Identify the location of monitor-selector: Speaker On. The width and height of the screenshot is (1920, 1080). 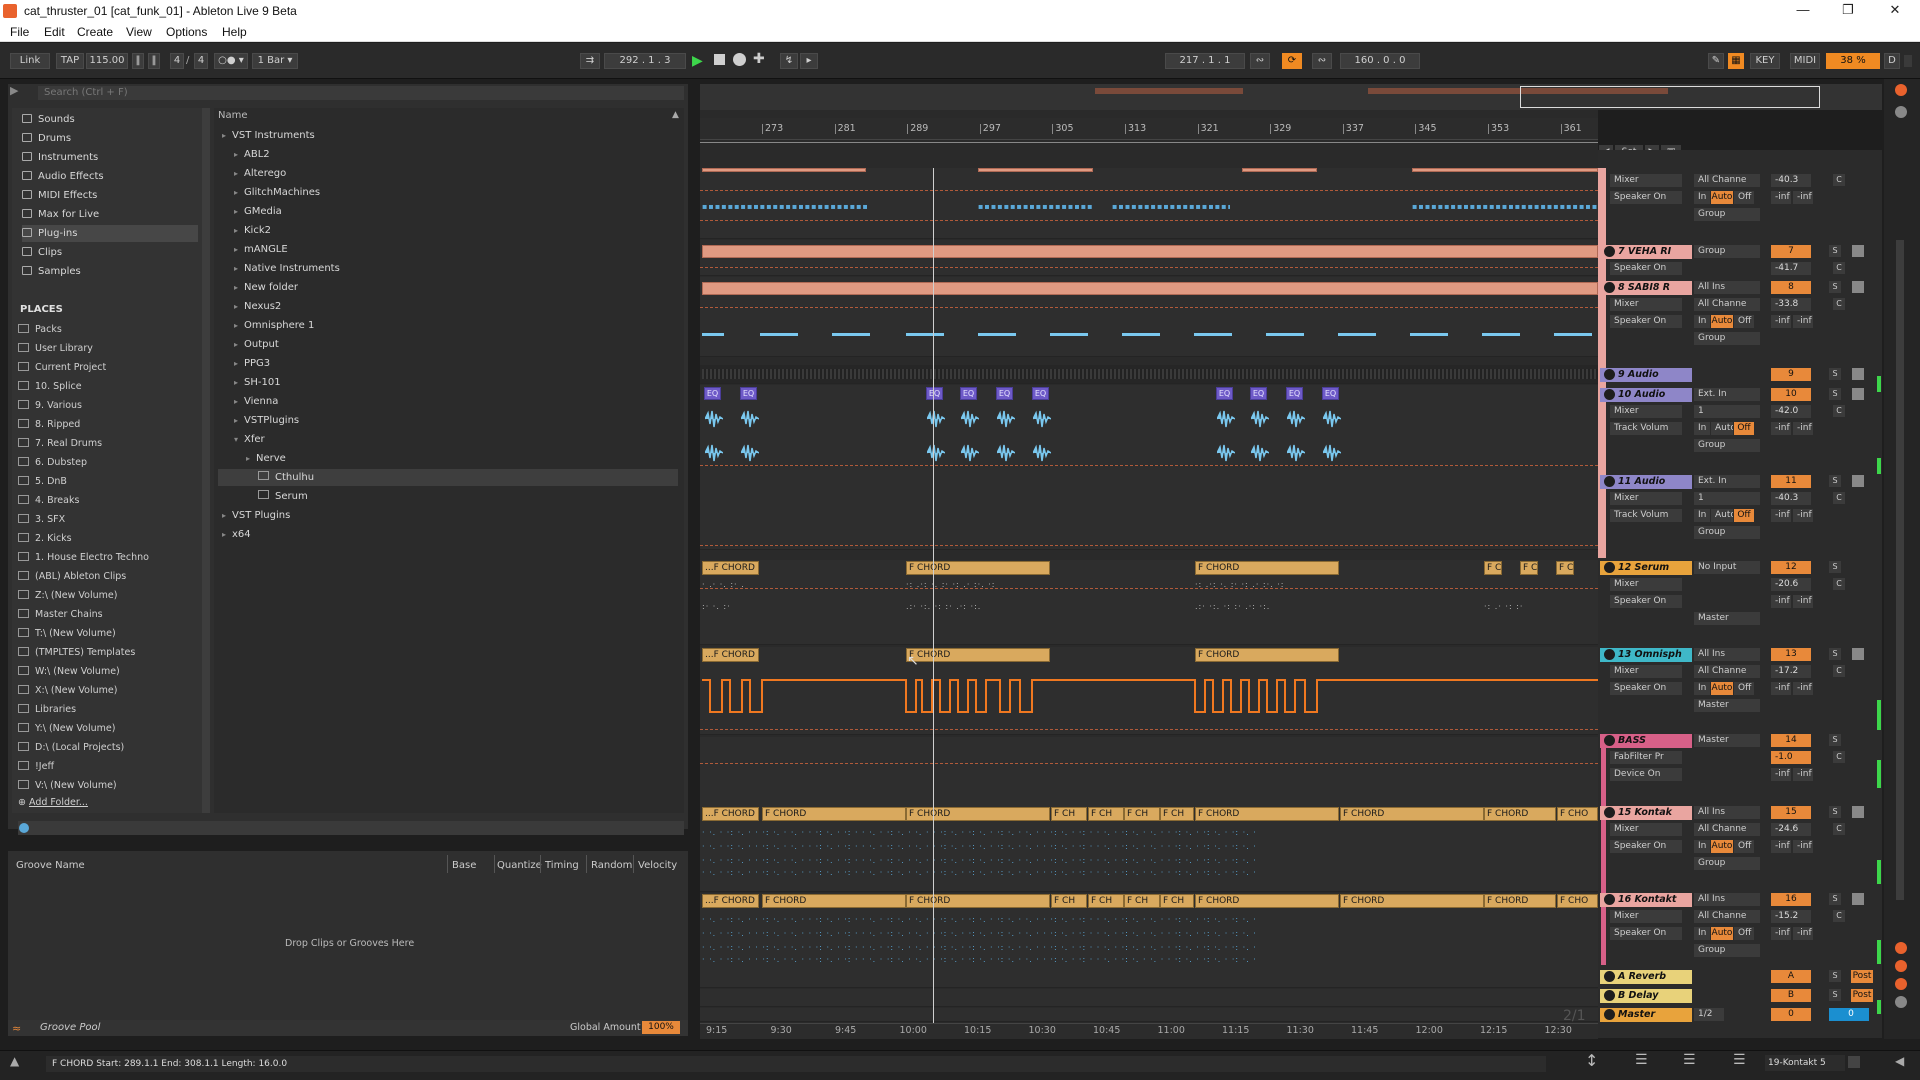
(1646, 601).